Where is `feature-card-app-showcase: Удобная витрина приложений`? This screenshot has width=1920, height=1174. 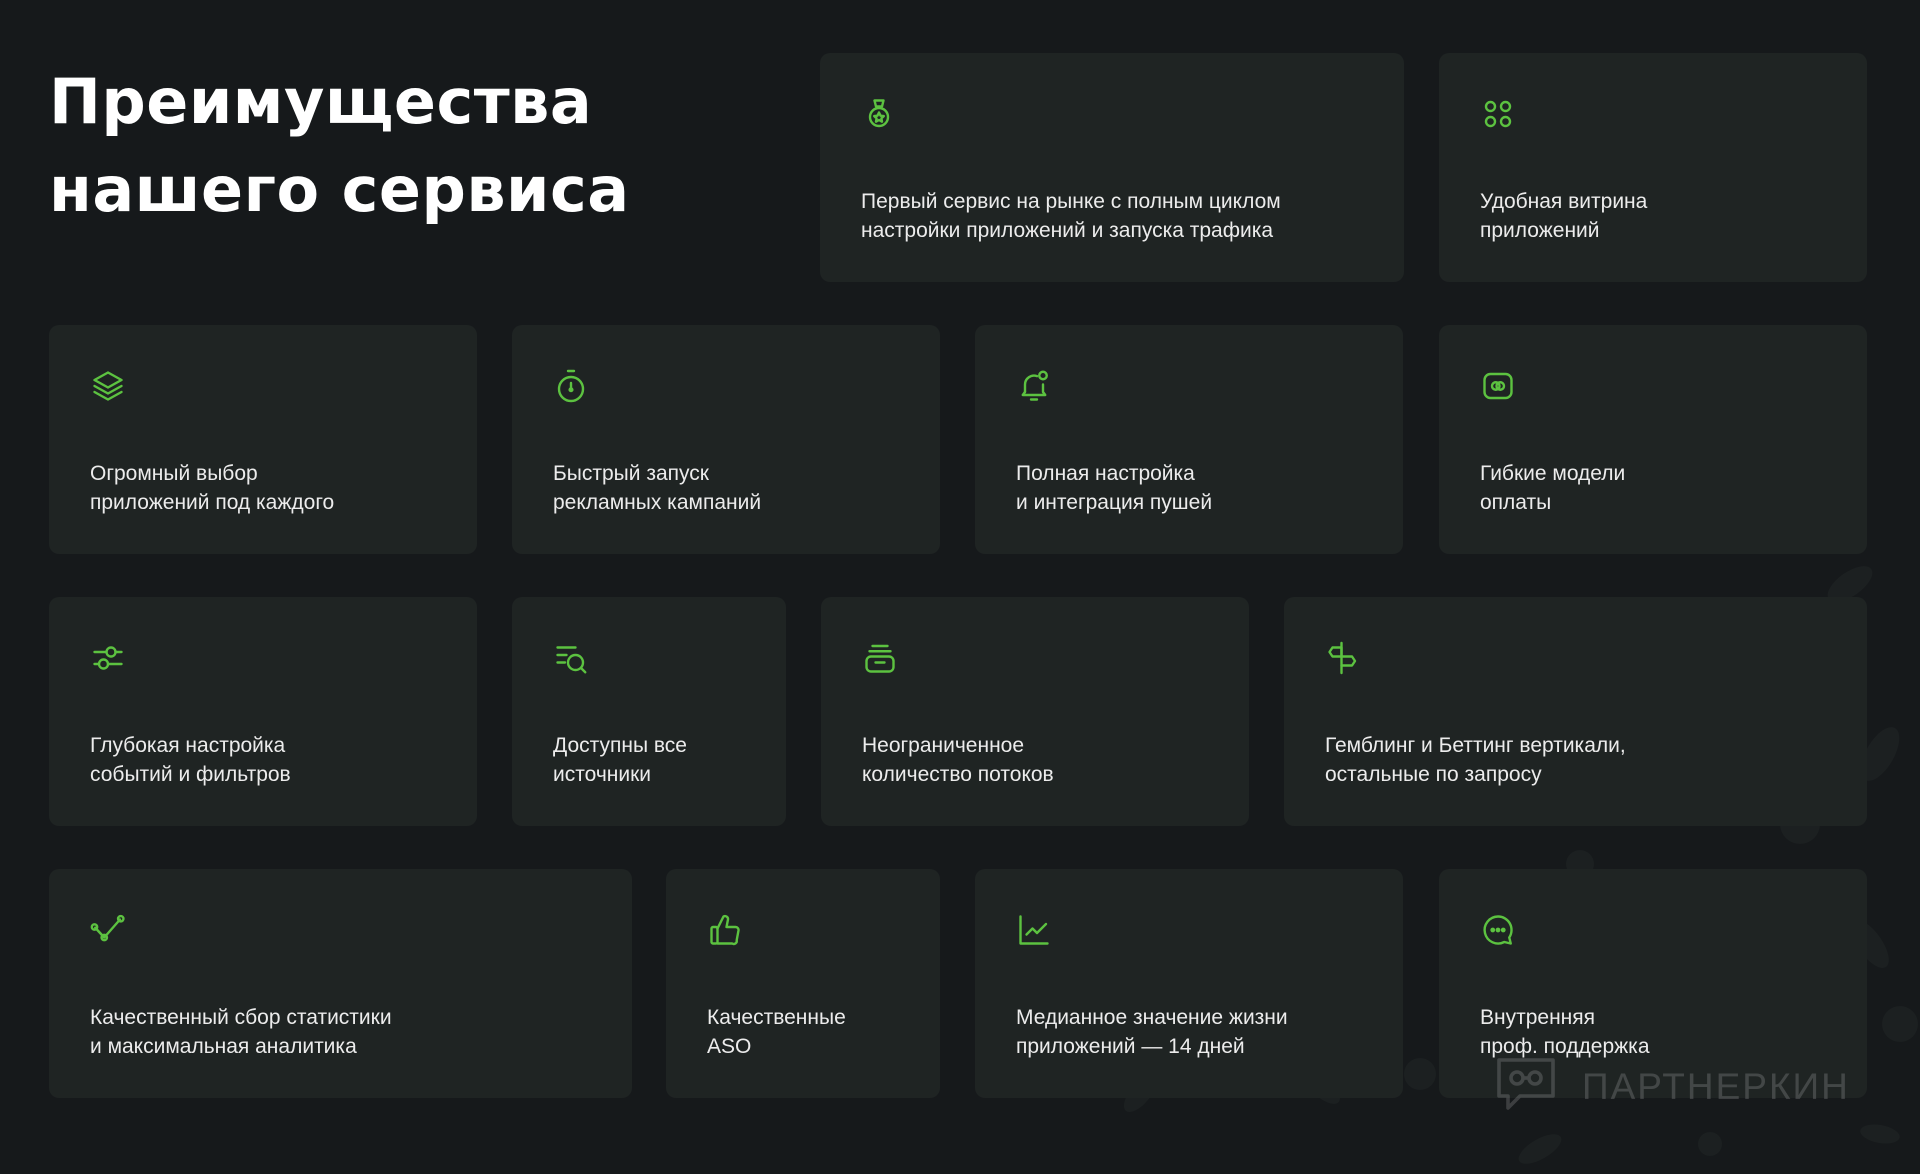 feature-card-app-showcase: Удобная витрина приложений is located at coordinates (1653, 167).